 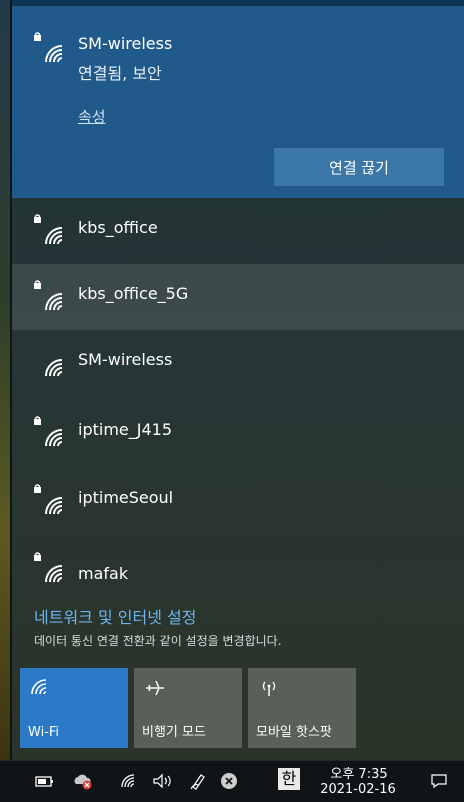 I want to click on volume-icon, so click(x=163, y=781).